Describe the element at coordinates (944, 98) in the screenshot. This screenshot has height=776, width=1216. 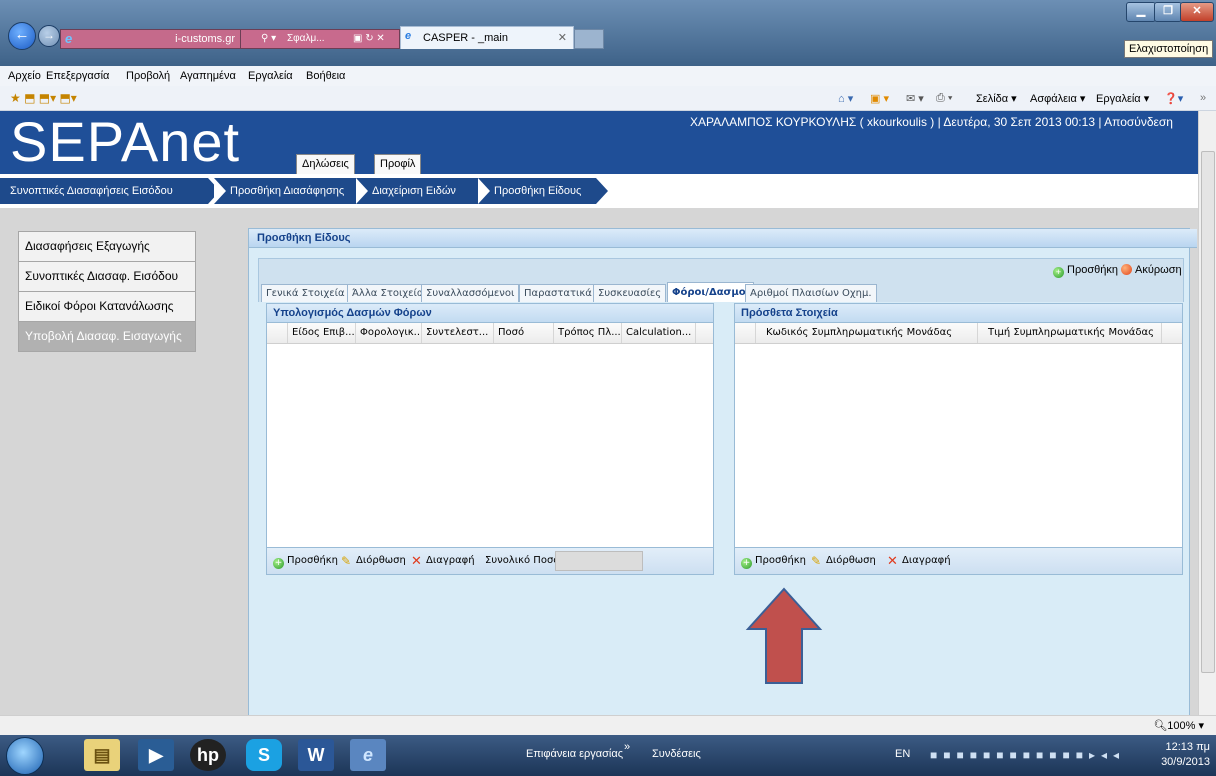
I see `print-icon: ⎙ ▾` at that location.